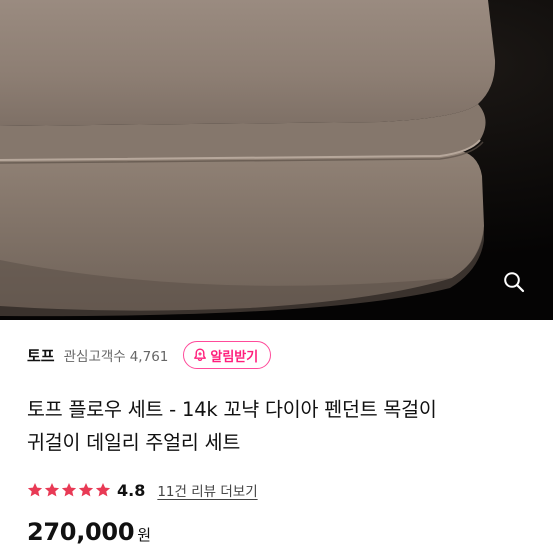 The height and width of the screenshot is (553, 553). I want to click on zoom-button, so click(514, 282).